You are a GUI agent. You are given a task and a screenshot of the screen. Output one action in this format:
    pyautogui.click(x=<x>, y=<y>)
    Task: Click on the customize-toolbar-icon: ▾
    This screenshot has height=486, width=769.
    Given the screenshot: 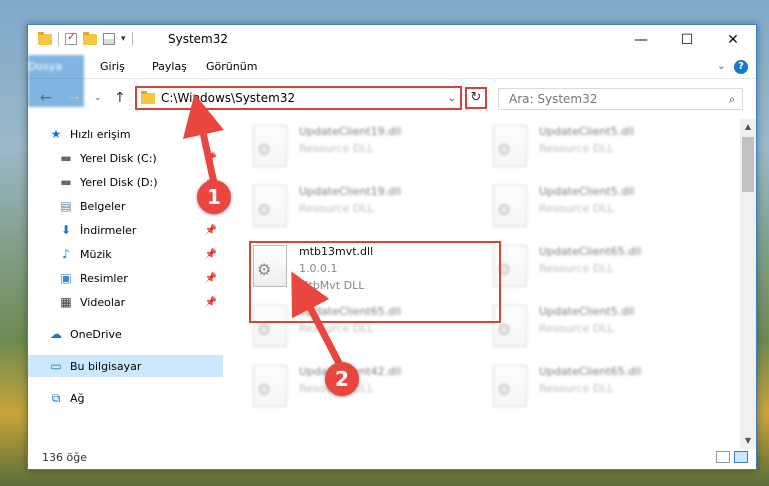 What is the action you would take?
    pyautogui.click(x=123, y=39)
    